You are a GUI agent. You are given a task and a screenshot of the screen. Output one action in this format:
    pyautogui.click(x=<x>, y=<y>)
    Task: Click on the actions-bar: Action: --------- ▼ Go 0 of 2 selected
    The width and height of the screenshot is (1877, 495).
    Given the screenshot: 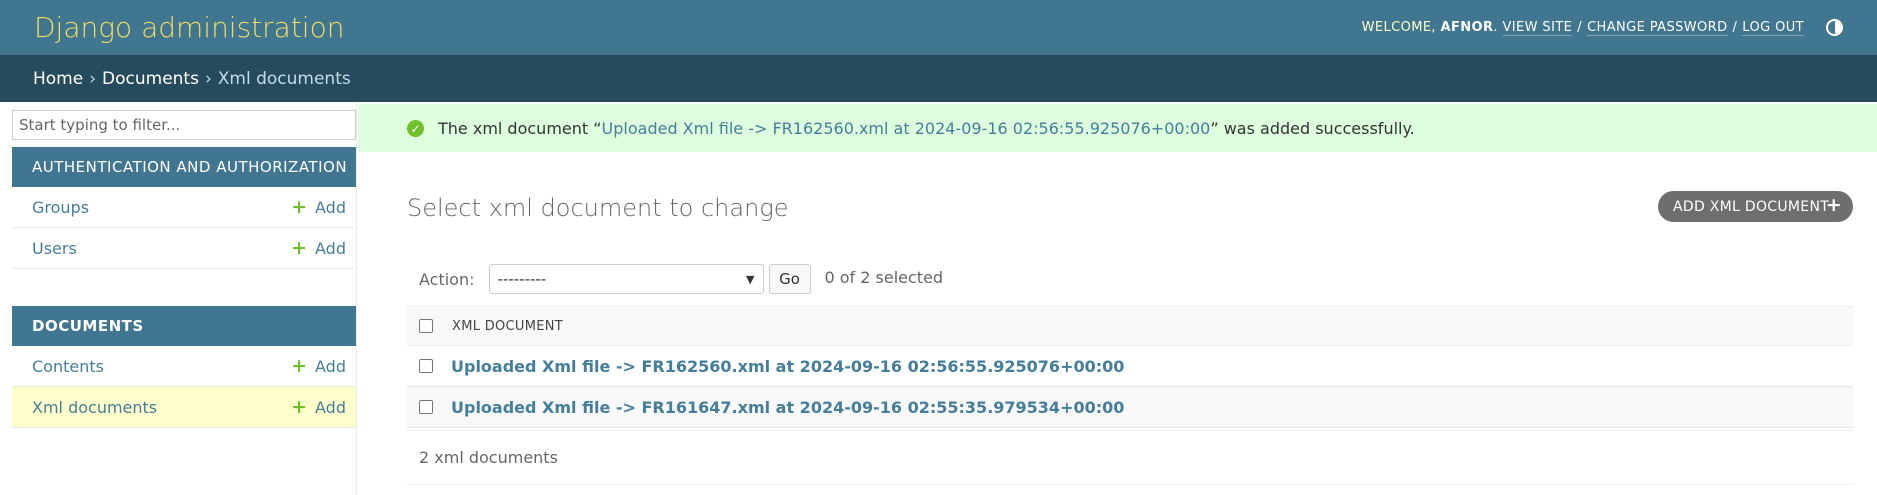 What is the action you would take?
    pyautogui.click(x=1130, y=279)
    